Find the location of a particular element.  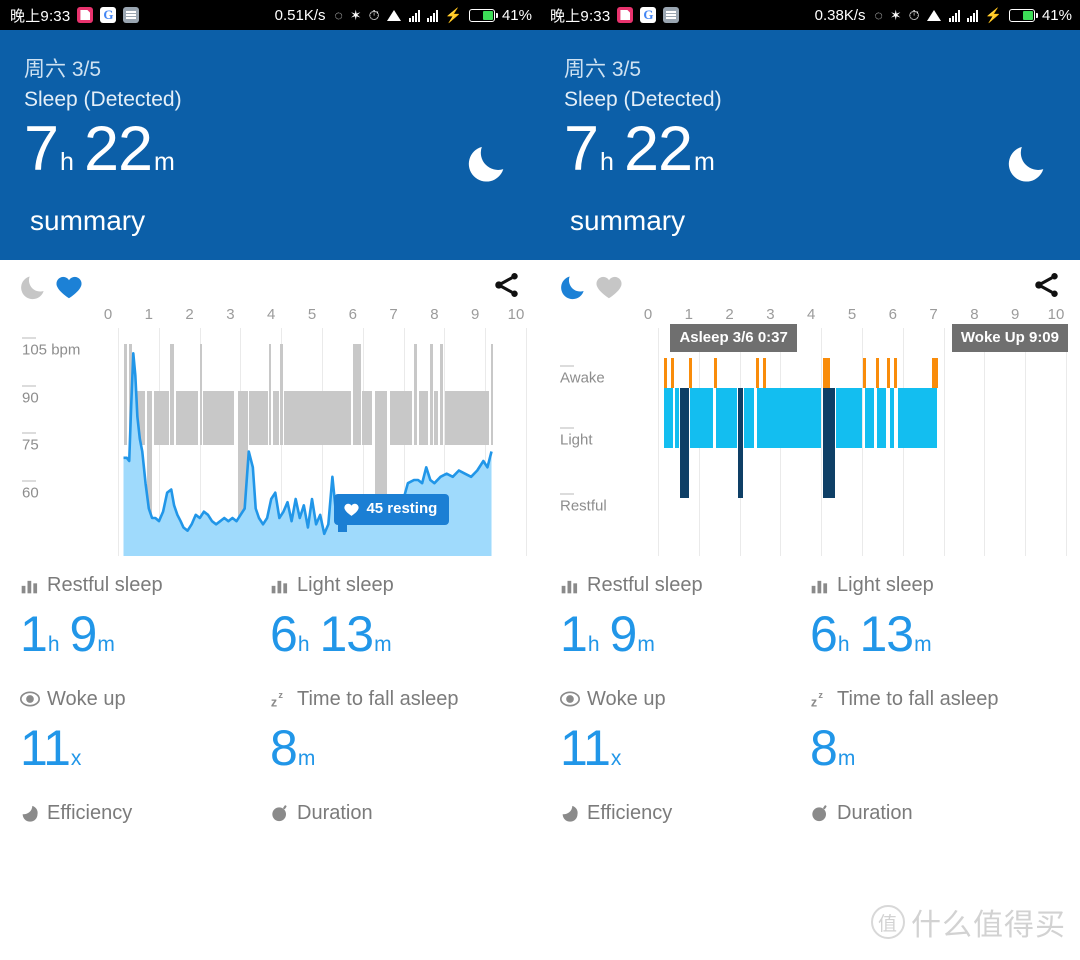

stat-value: 8m is located at coordinates (395, 748).